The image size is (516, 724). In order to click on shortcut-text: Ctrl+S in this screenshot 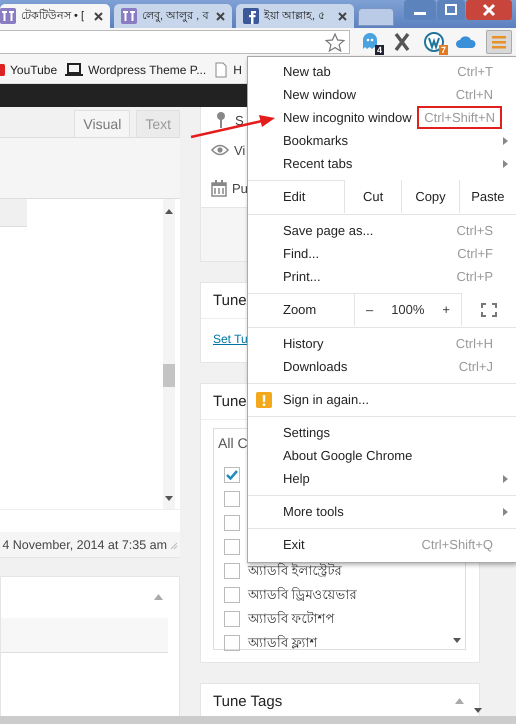, I will do `click(474, 230)`.